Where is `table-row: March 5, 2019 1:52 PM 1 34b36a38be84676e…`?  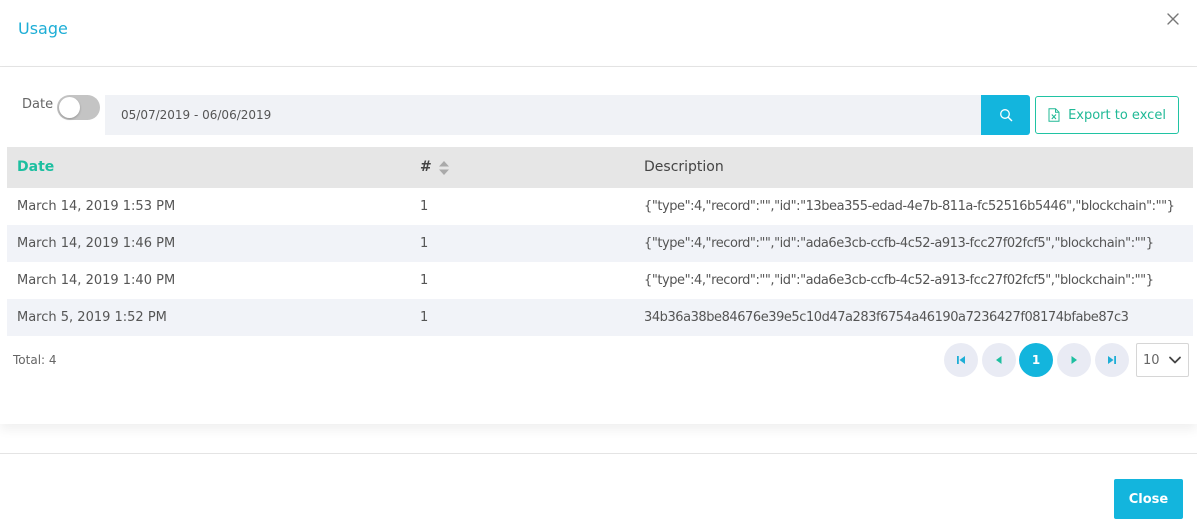
table-row: March 5, 2019 1:52 PM 1 34b36a38be84676e… is located at coordinates (600, 317).